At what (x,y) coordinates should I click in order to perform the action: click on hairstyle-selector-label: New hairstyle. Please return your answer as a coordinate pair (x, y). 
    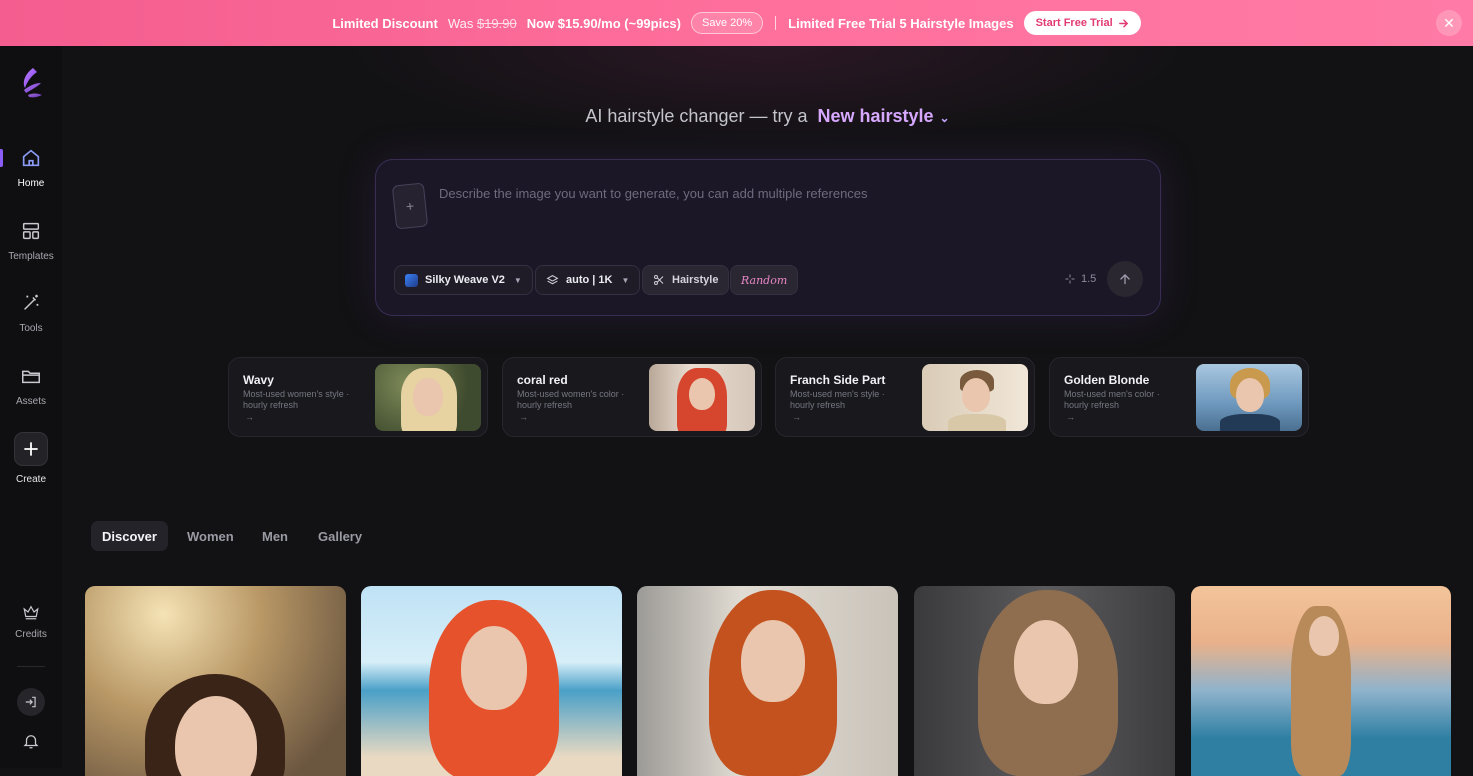
    Looking at the image, I should click on (875, 116).